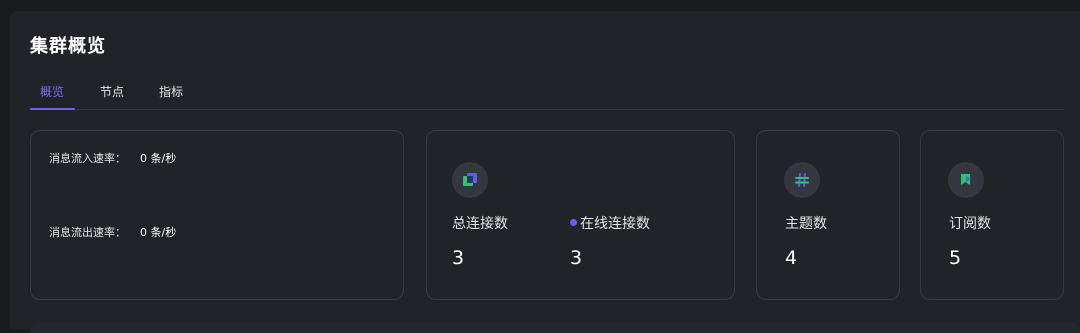 This screenshot has width=1080, height=333. What do you see at coordinates (158, 158) in the screenshot?
I see `inbound-rate-value: 0 条/秒` at bounding box center [158, 158].